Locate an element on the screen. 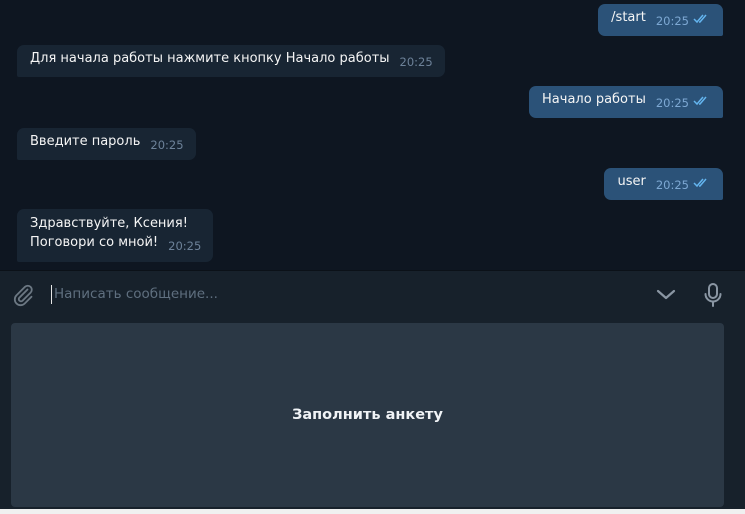 This screenshot has width=745, height=514. paperclip-icon is located at coordinates (23, 295).